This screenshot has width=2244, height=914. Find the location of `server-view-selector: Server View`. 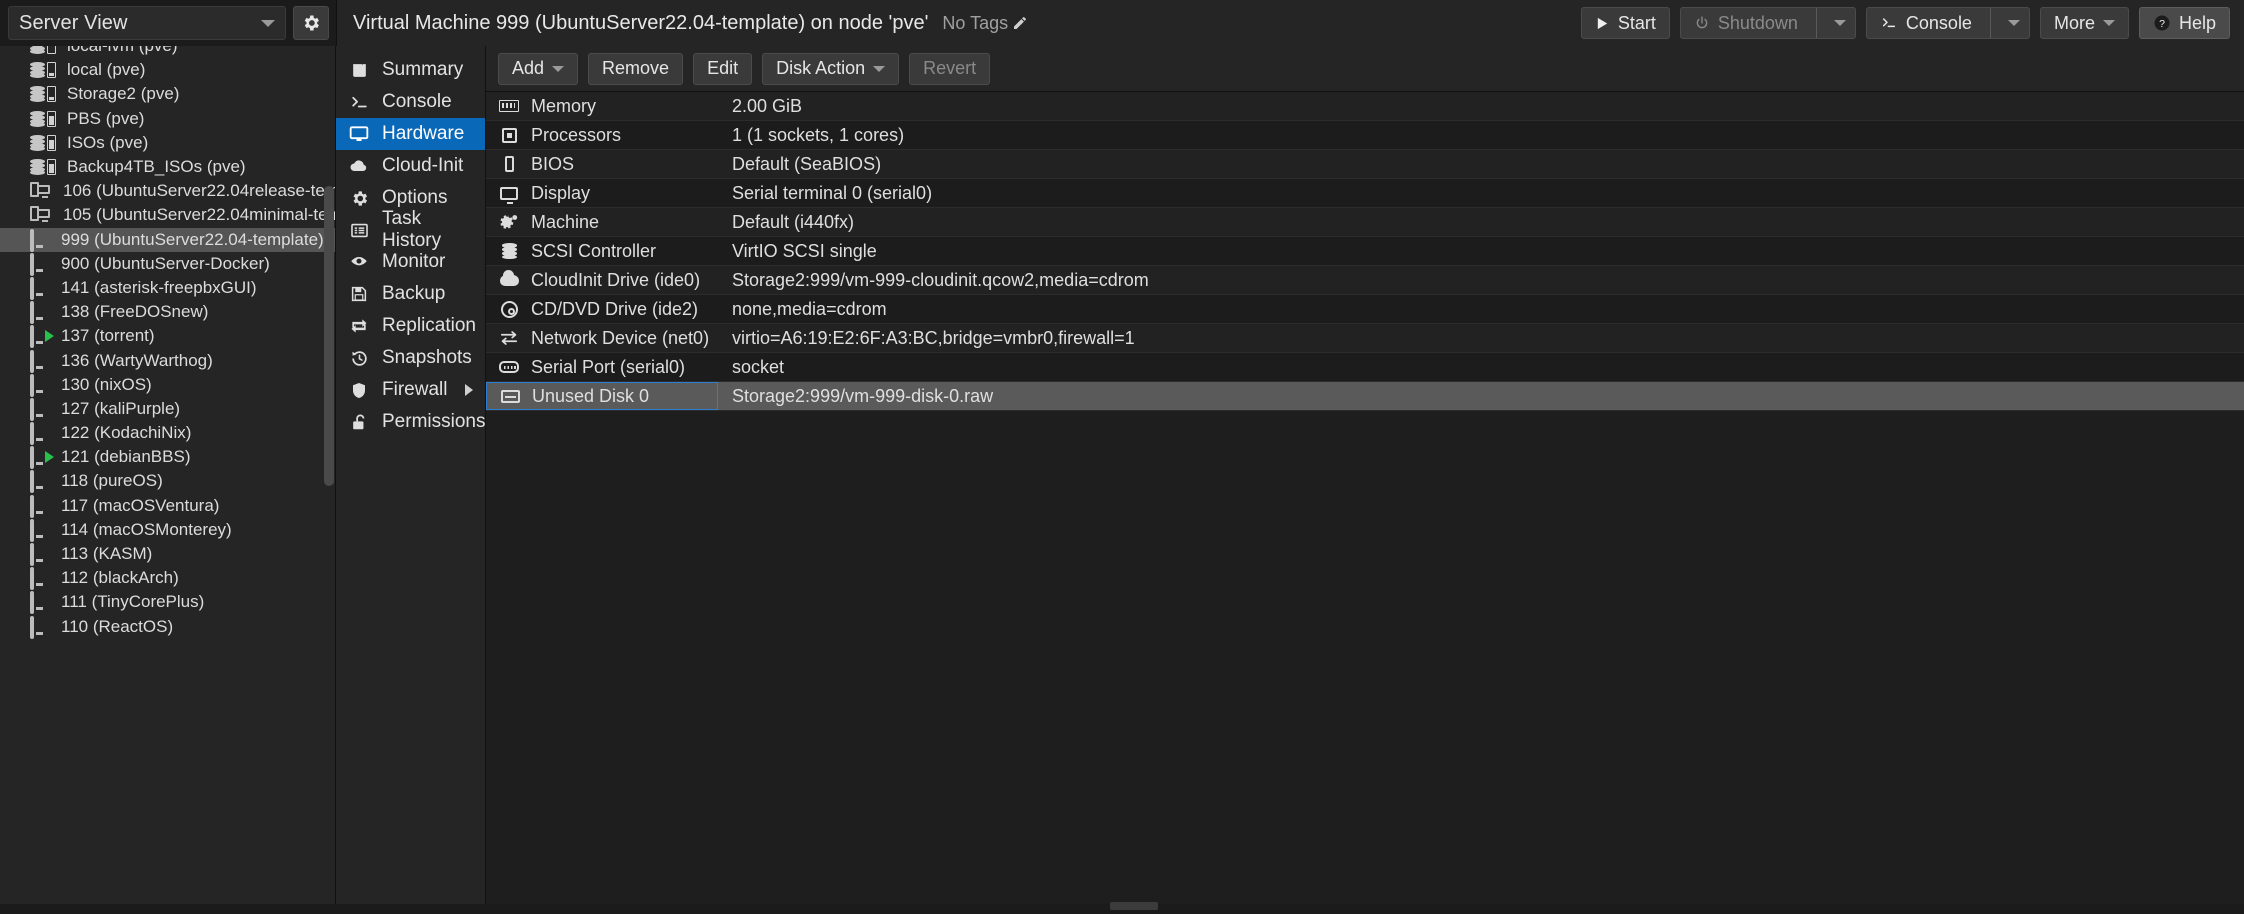

server-view-selector: Server View is located at coordinates (147, 23).